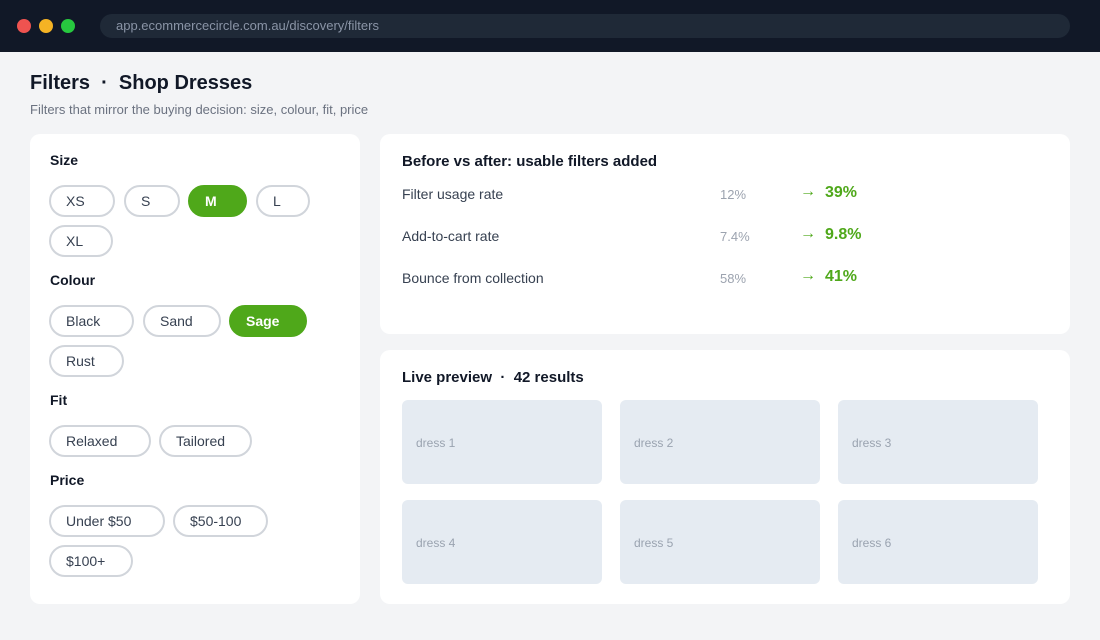 Image resolution: width=1100 pixels, height=640 pixels. Describe the element at coordinates (473, 278) in the screenshot. I see `metric-label: Bounce from collection` at that location.